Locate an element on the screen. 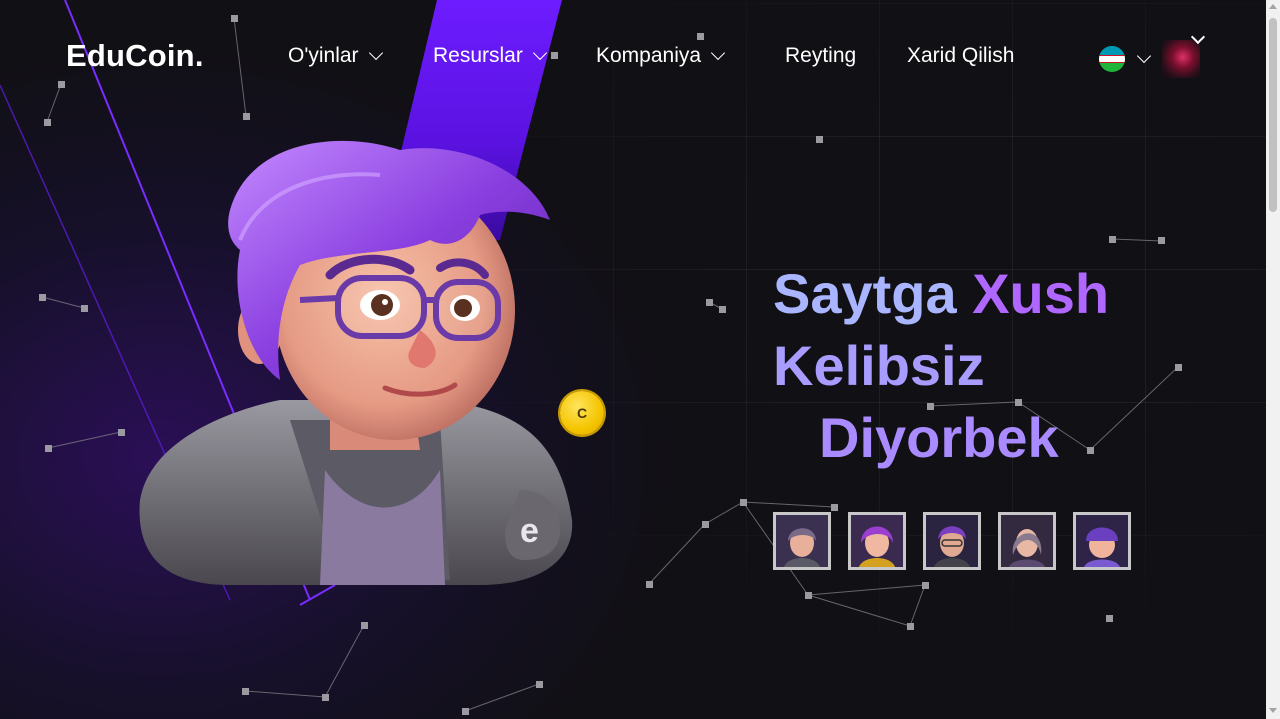  nav-label: Reyting is located at coordinates (821, 55).